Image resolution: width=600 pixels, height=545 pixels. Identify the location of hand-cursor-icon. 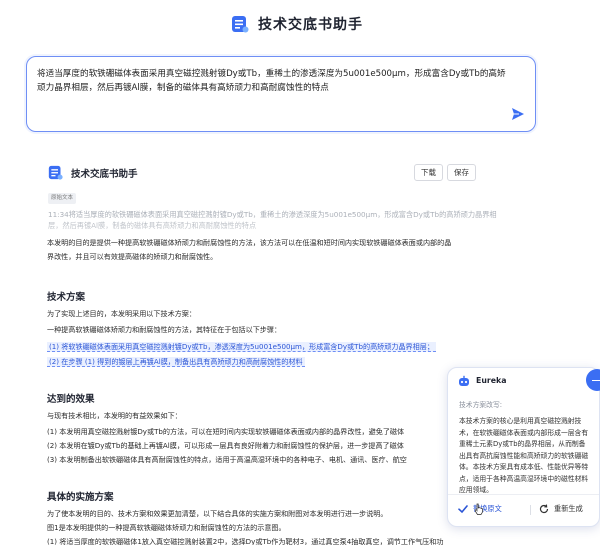
(478, 509).